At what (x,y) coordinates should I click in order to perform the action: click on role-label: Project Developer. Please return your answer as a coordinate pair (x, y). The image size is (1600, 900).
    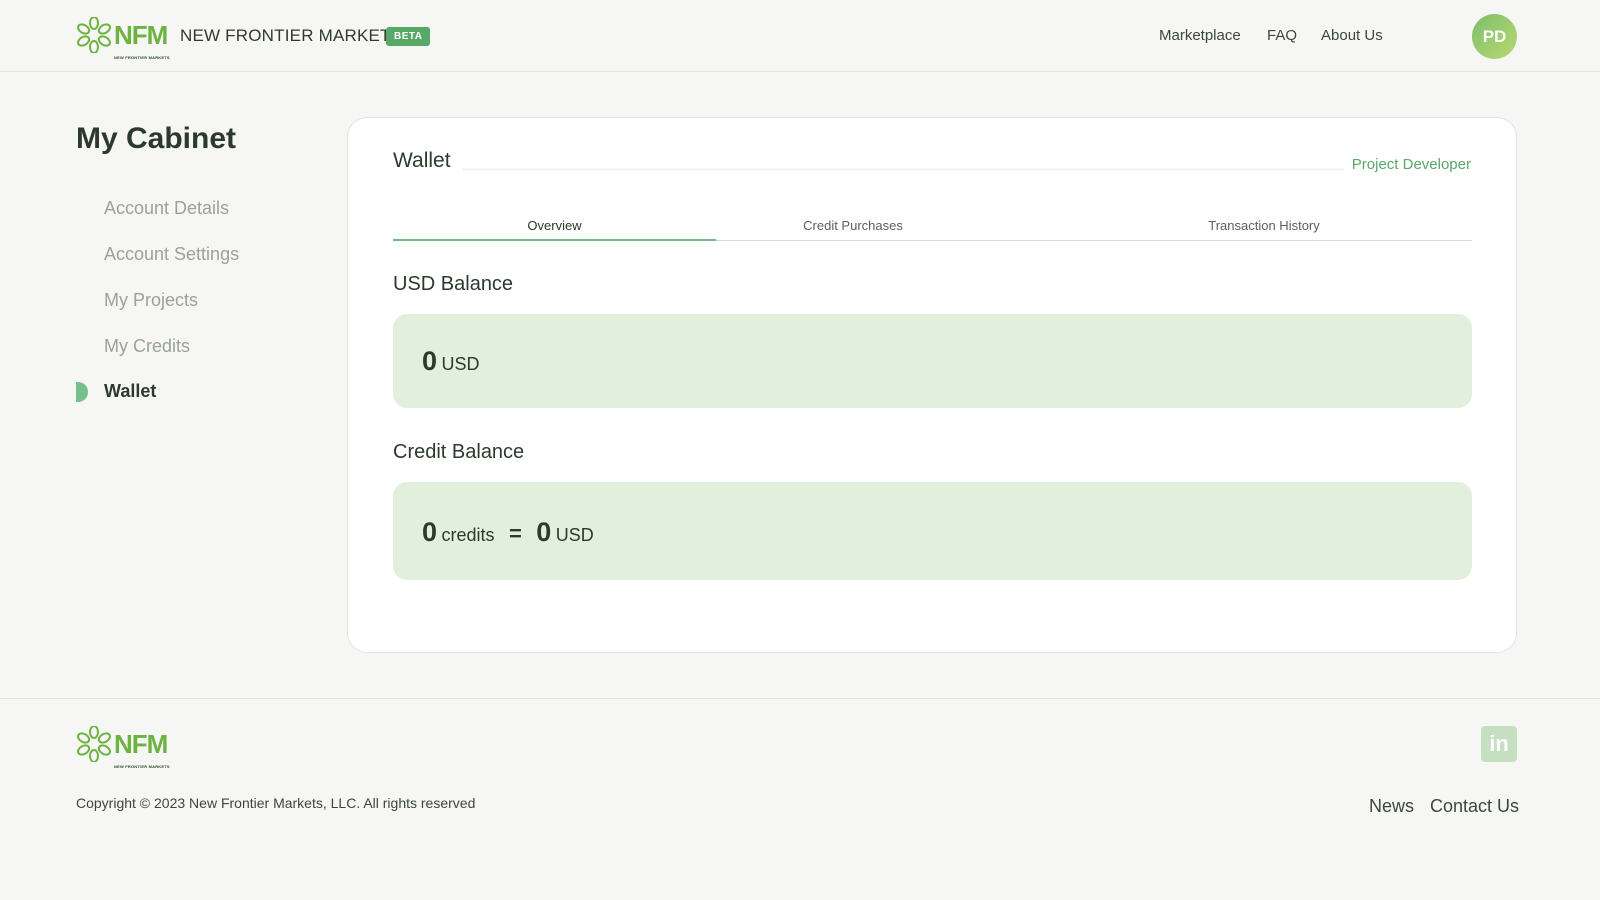
    Looking at the image, I should click on (1411, 164).